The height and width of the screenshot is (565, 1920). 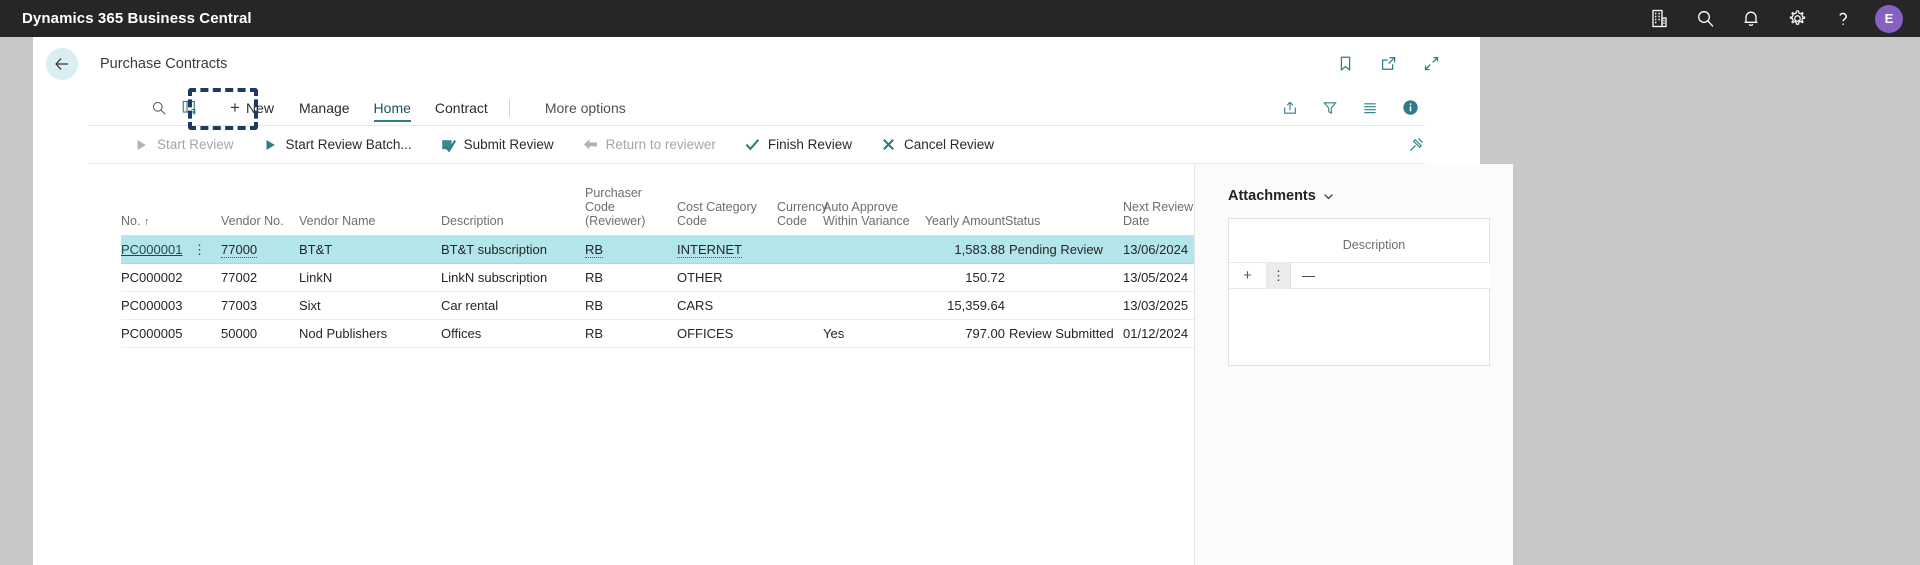 What do you see at coordinates (1360, 275) in the screenshot?
I see `attachments-row: + ⋮ —` at bounding box center [1360, 275].